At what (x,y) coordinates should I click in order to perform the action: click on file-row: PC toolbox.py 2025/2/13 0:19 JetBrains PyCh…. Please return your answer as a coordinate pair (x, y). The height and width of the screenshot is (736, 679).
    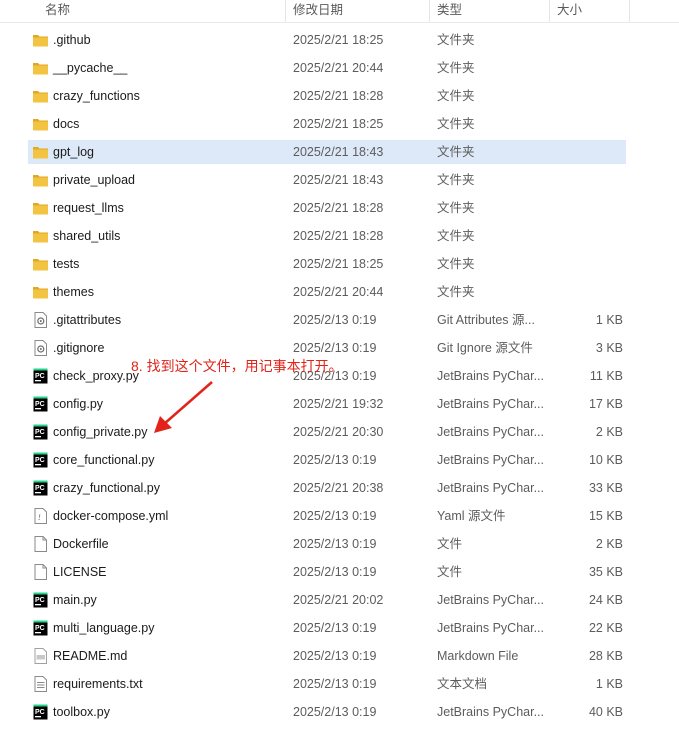
    Looking at the image, I should click on (327, 712).